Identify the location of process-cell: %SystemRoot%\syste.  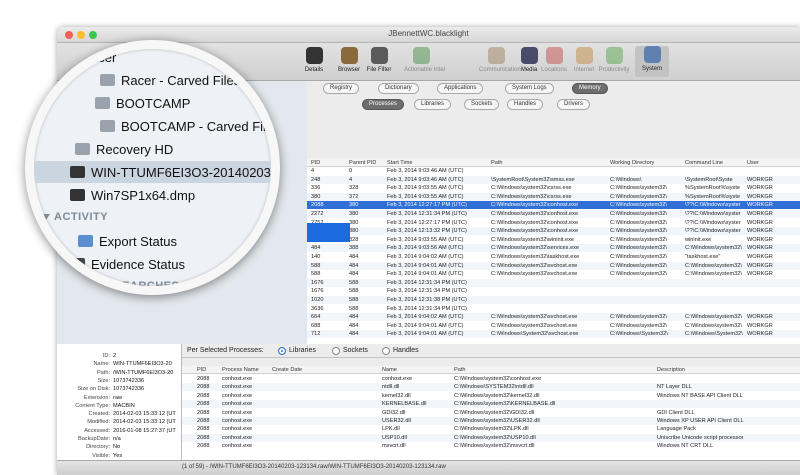
(713, 188).